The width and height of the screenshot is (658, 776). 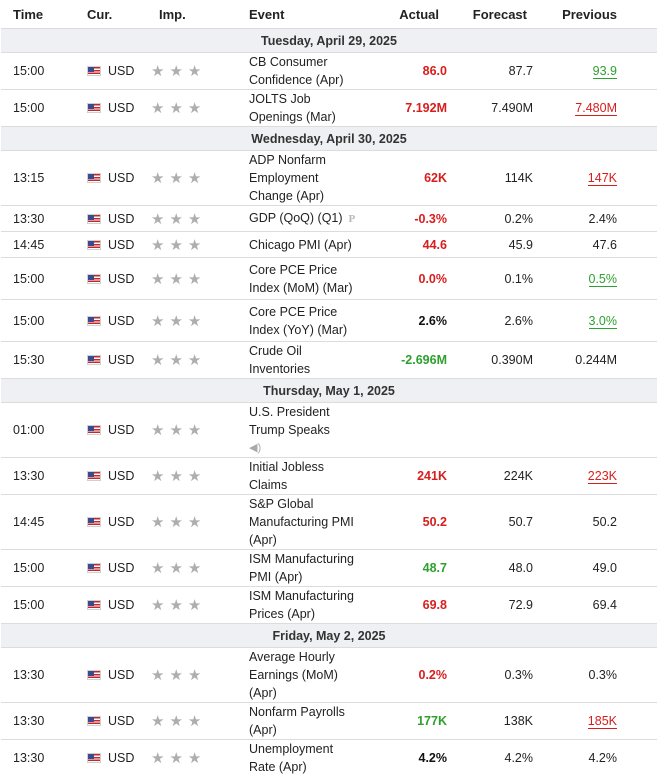 I want to click on forecast-value: 114K, so click(x=496, y=178).